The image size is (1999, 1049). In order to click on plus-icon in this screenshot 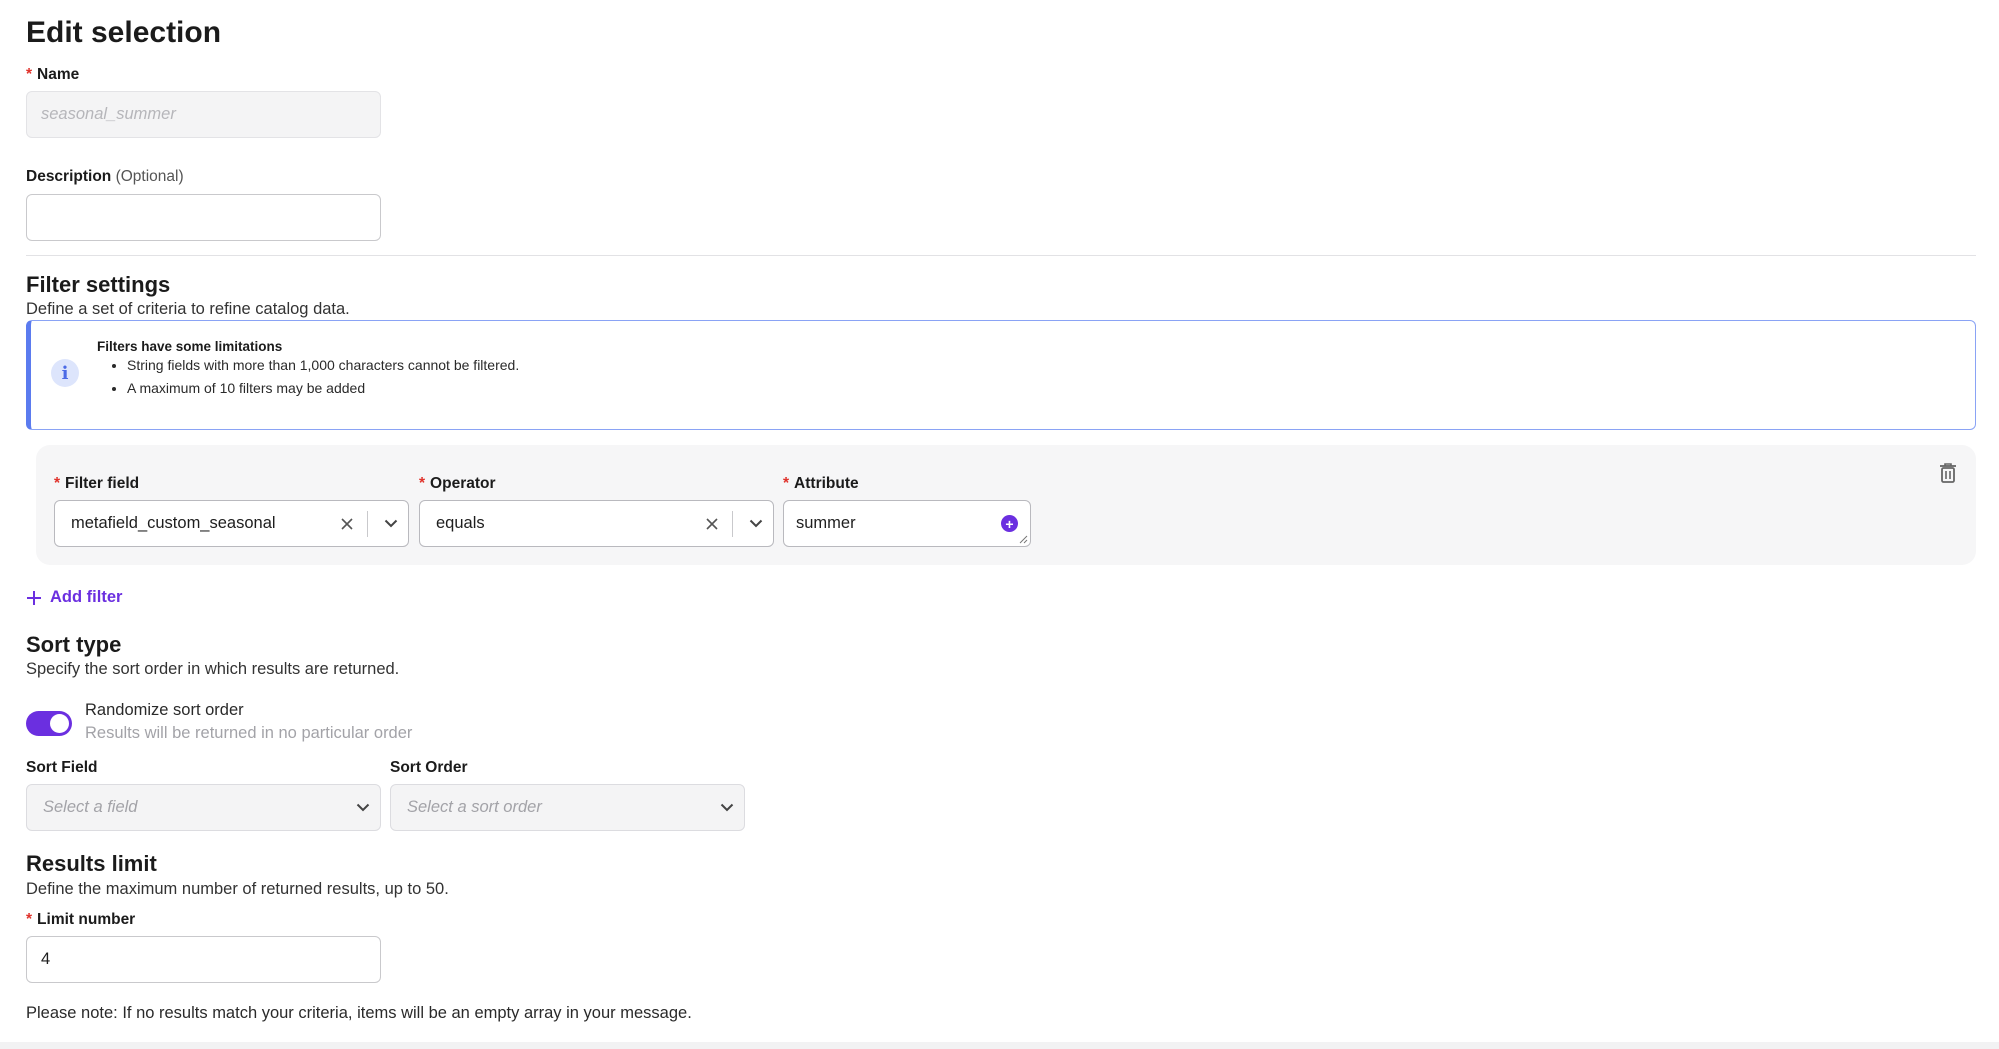, I will do `click(34, 597)`.